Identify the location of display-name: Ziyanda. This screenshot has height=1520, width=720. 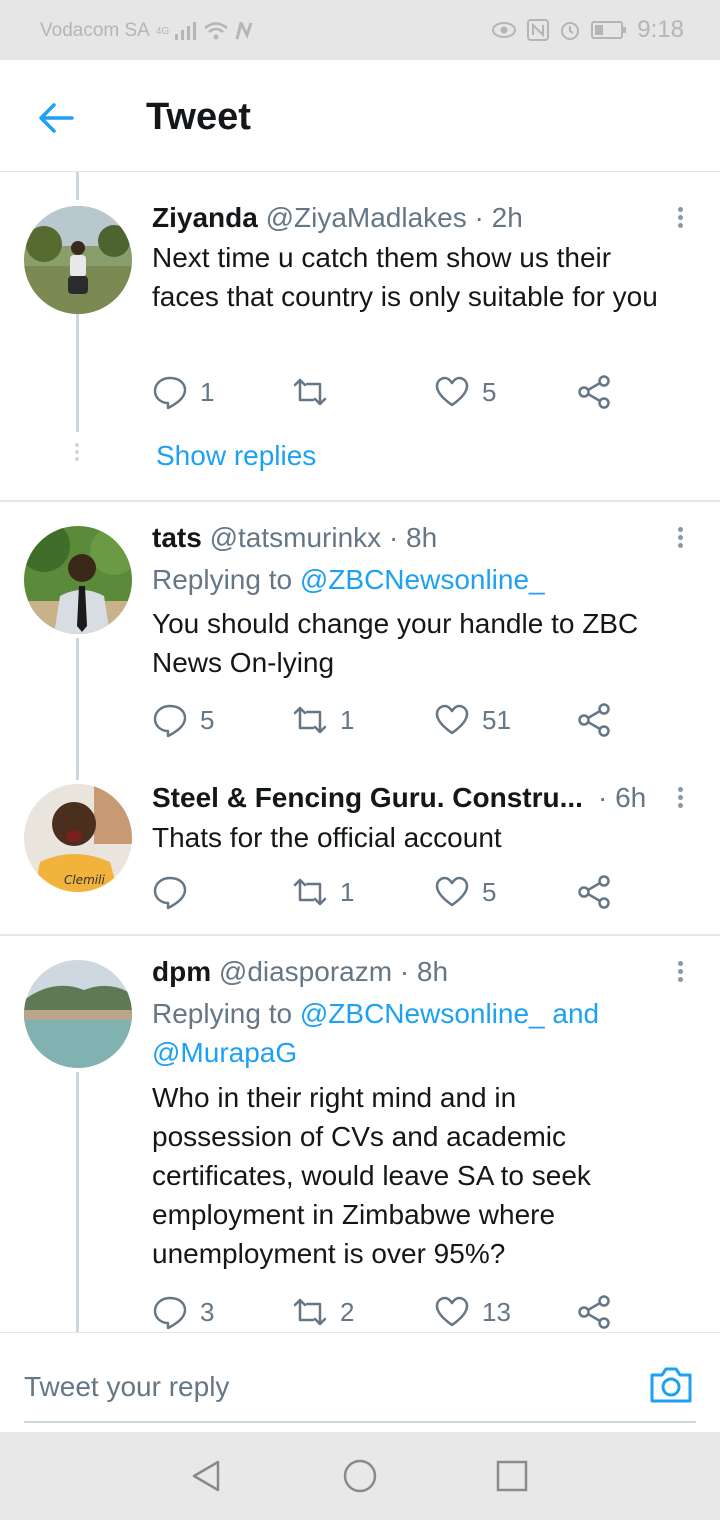
(205, 218).